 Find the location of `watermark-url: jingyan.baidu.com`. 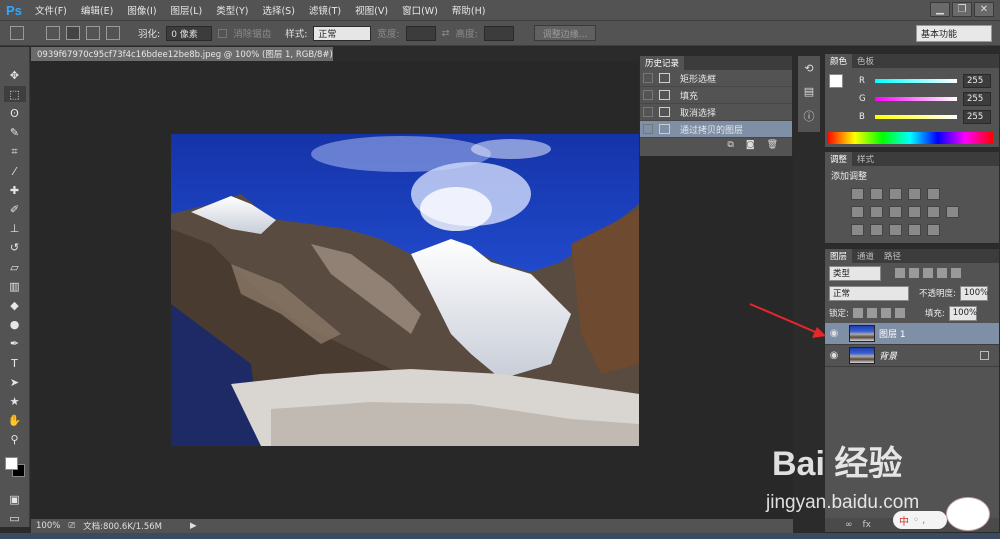

watermark-url: jingyan.baidu.com is located at coordinates (843, 502).